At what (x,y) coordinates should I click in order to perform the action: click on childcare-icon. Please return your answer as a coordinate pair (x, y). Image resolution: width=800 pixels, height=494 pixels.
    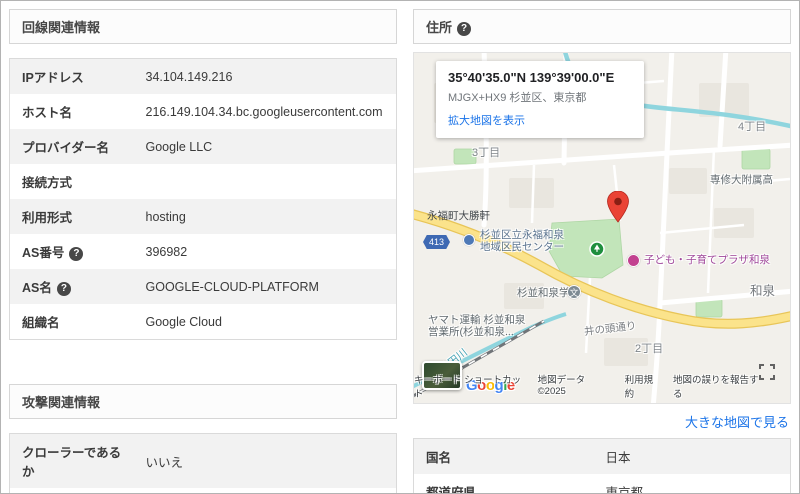
    Looking at the image, I should click on (633, 260).